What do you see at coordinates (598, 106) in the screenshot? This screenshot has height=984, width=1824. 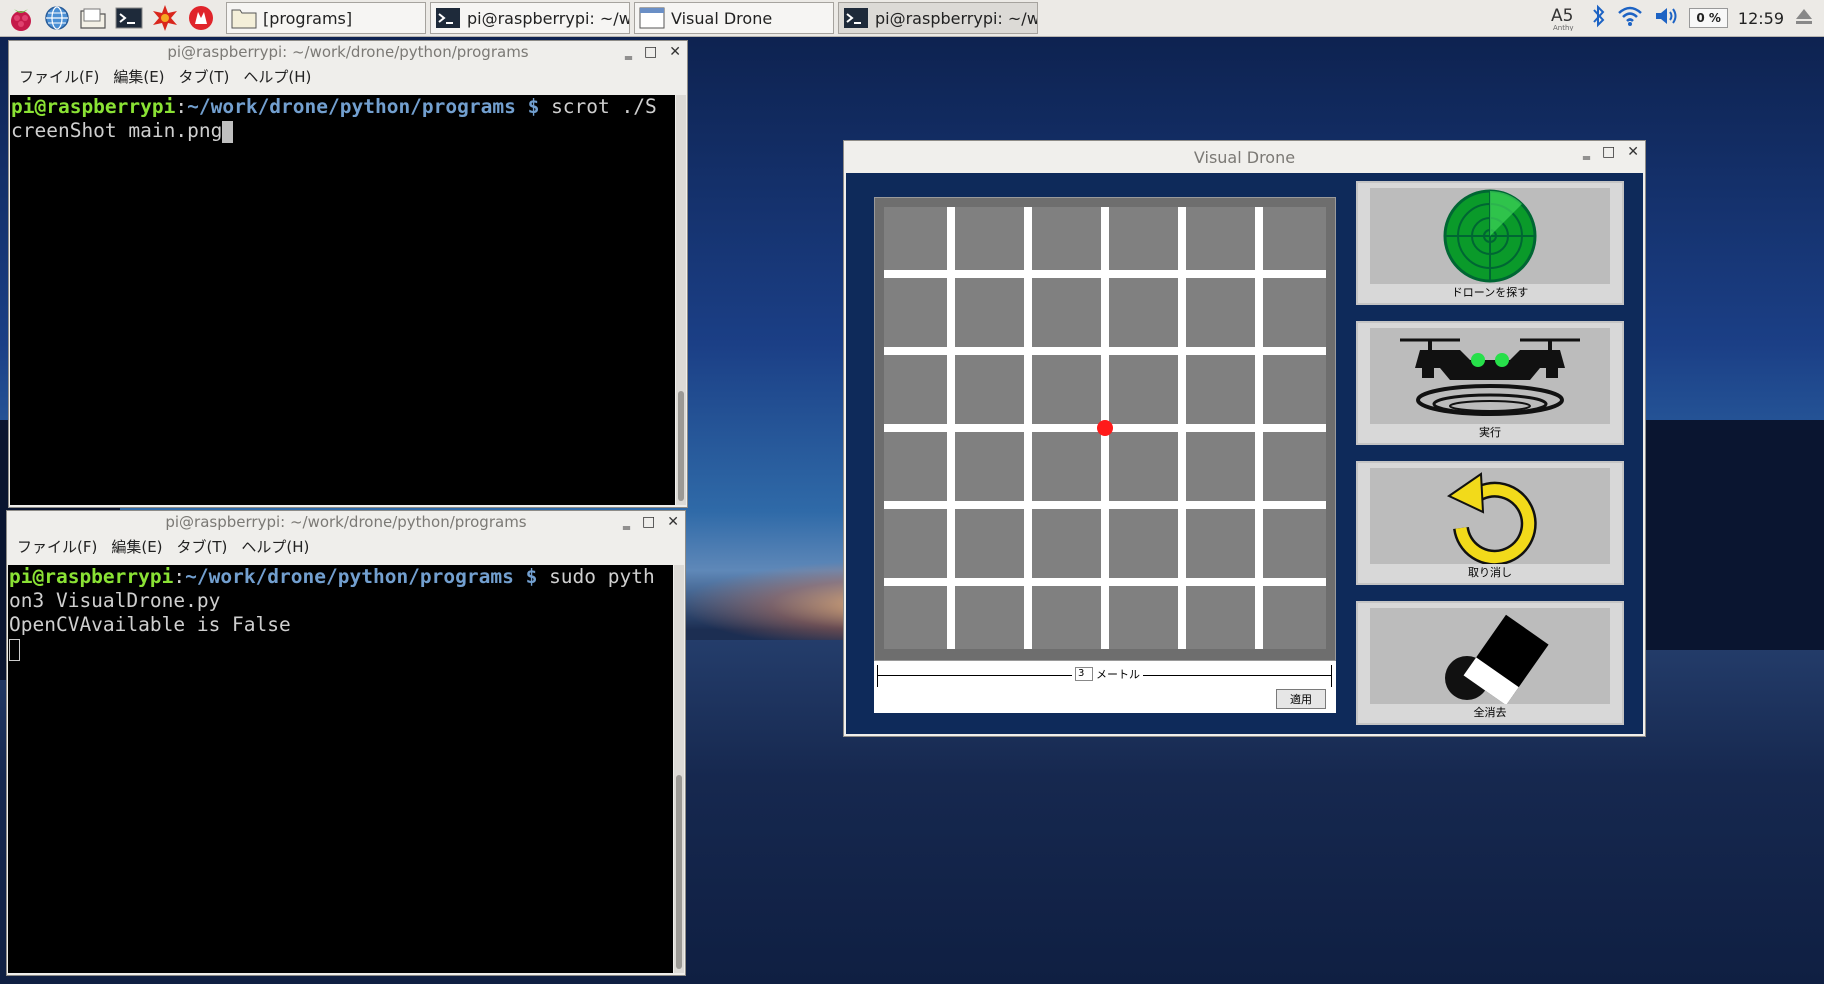 I see `command-text: scrot ./S` at bounding box center [598, 106].